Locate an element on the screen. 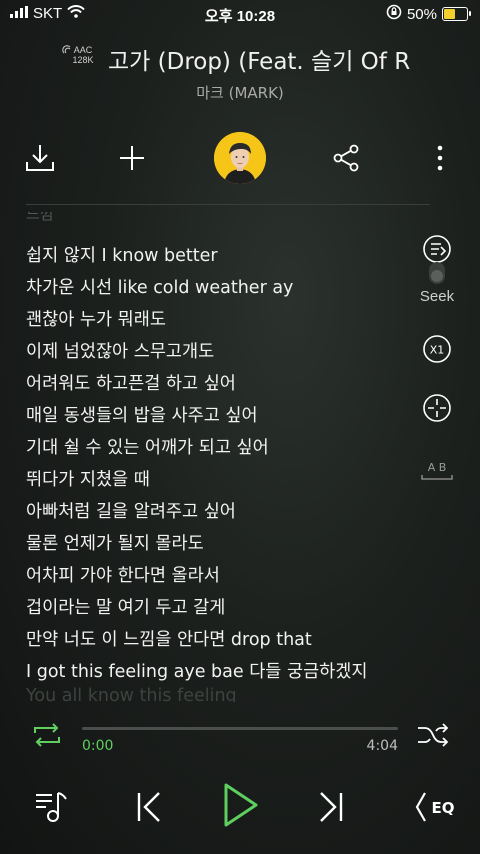  lyric-line: I got this feeling aye bae 다들 궁금하겠지 is located at coordinates (196, 670).